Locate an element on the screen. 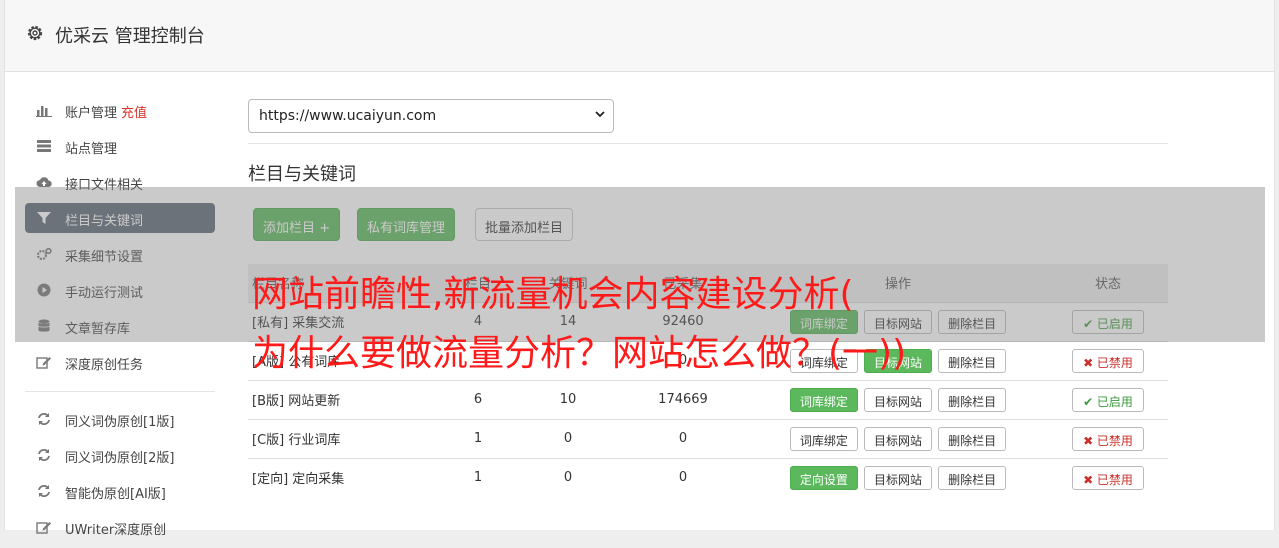 The height and width of the screenshot is (548, 1279). overlay-headline-line2: 为什么要做流量分析？网站怎么做？(一)) is located at coordinates (579, 353).